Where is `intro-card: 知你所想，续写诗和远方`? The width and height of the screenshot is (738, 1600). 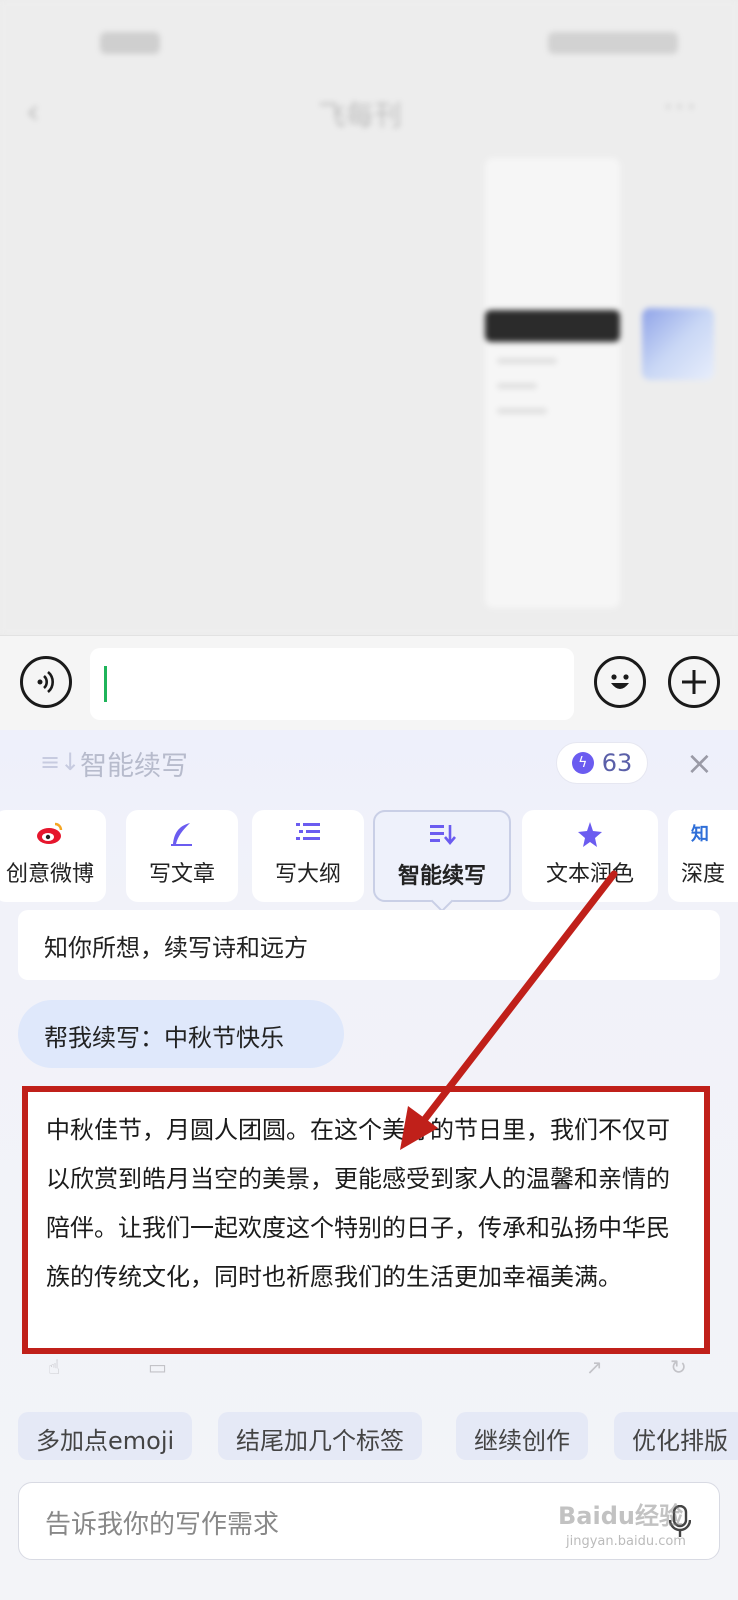 intro-card: 知你所想，续写诗和远方 is located at coordinates (369, 945).